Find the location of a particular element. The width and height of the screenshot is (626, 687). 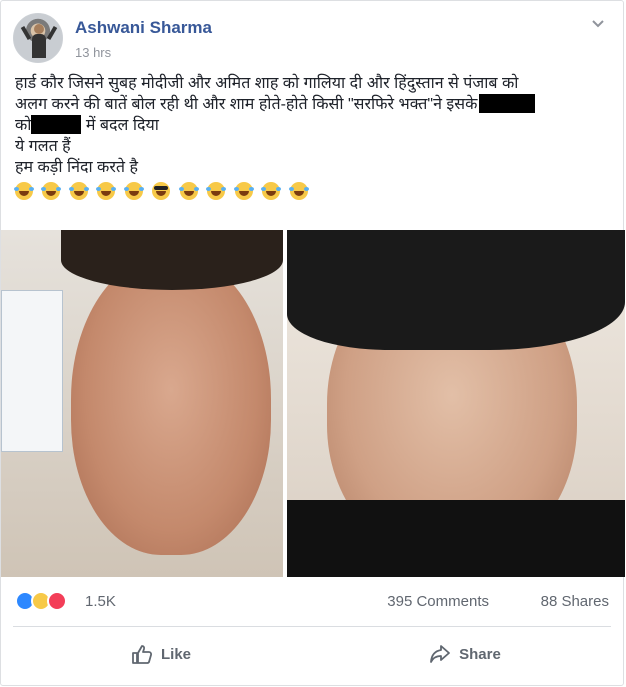

post-text-line: हम कड़ी निंदा करते है is located at coordinates (76, 167).